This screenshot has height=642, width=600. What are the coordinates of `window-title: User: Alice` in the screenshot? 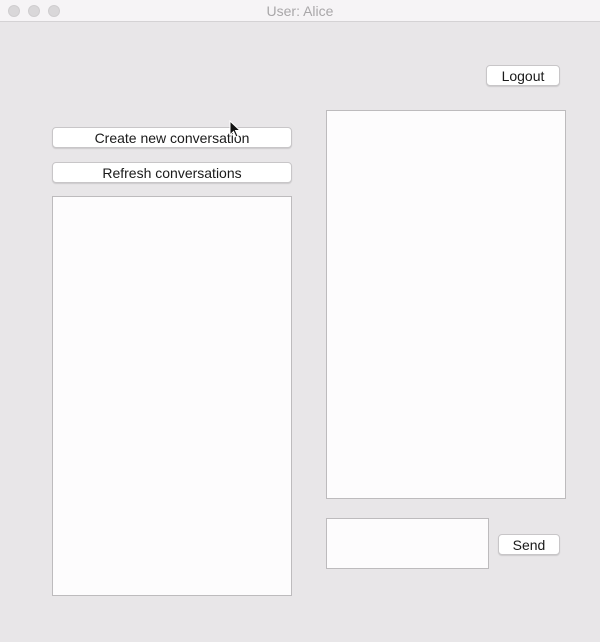 It's located at (300, 11).